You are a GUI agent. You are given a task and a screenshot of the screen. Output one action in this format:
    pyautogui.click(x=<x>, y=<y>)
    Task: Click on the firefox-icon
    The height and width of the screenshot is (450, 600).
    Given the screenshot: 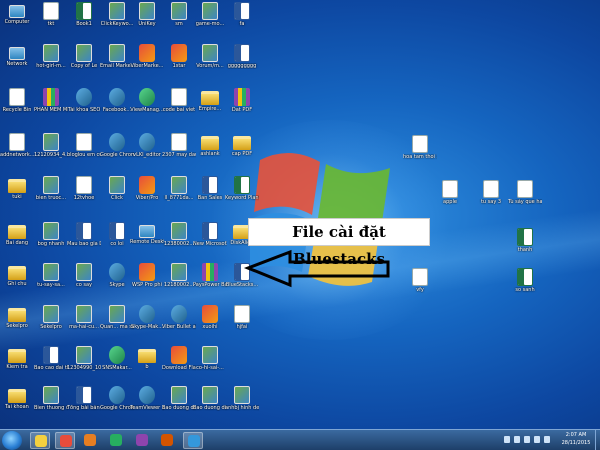 What is the action you would take?
    pyautogui.click(x=90, y=440)
    